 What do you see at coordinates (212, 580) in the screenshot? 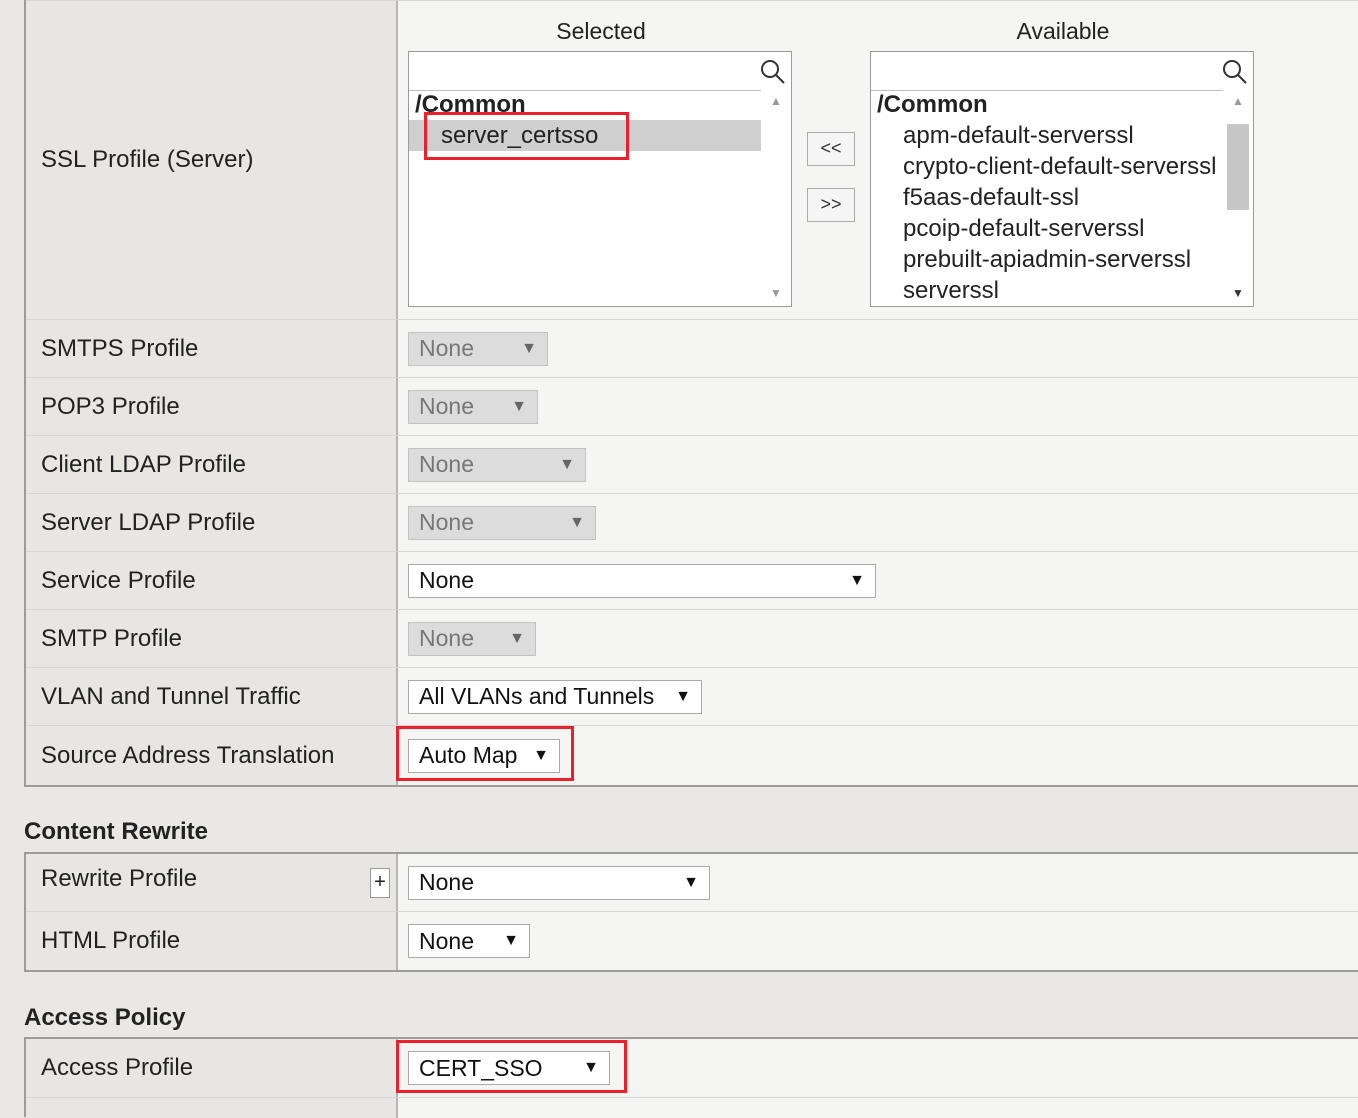
I see `service-profile-label: Service Profile` at bounding box center [212, 580].